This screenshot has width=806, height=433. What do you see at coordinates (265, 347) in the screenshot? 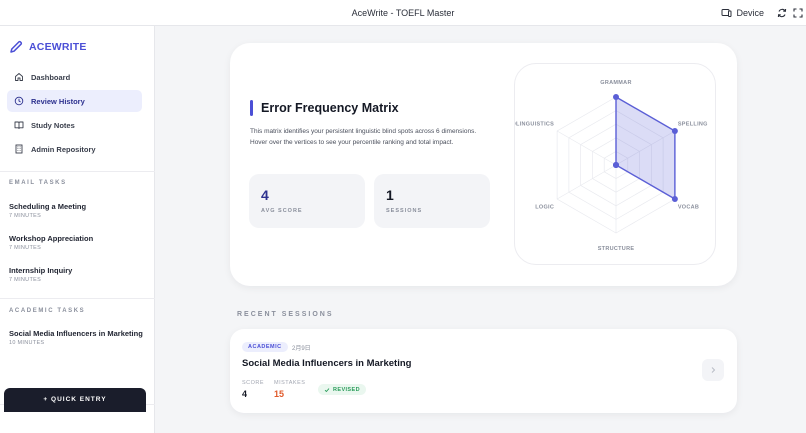
I see `session-category-badge: ACADEMIC` at bounding box center [265, 347].